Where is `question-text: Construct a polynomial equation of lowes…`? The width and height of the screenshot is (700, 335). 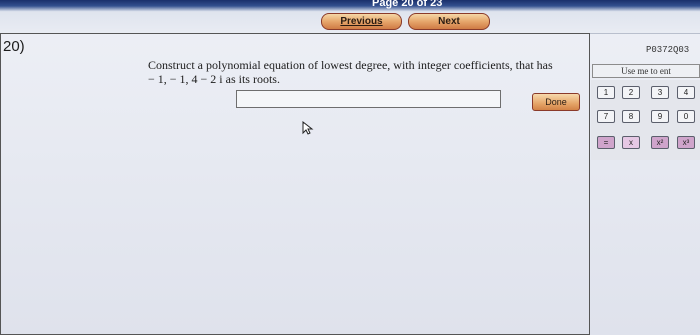
question-text: Construct a polynomial equation of lowes… is located at coordinates (368, 72).